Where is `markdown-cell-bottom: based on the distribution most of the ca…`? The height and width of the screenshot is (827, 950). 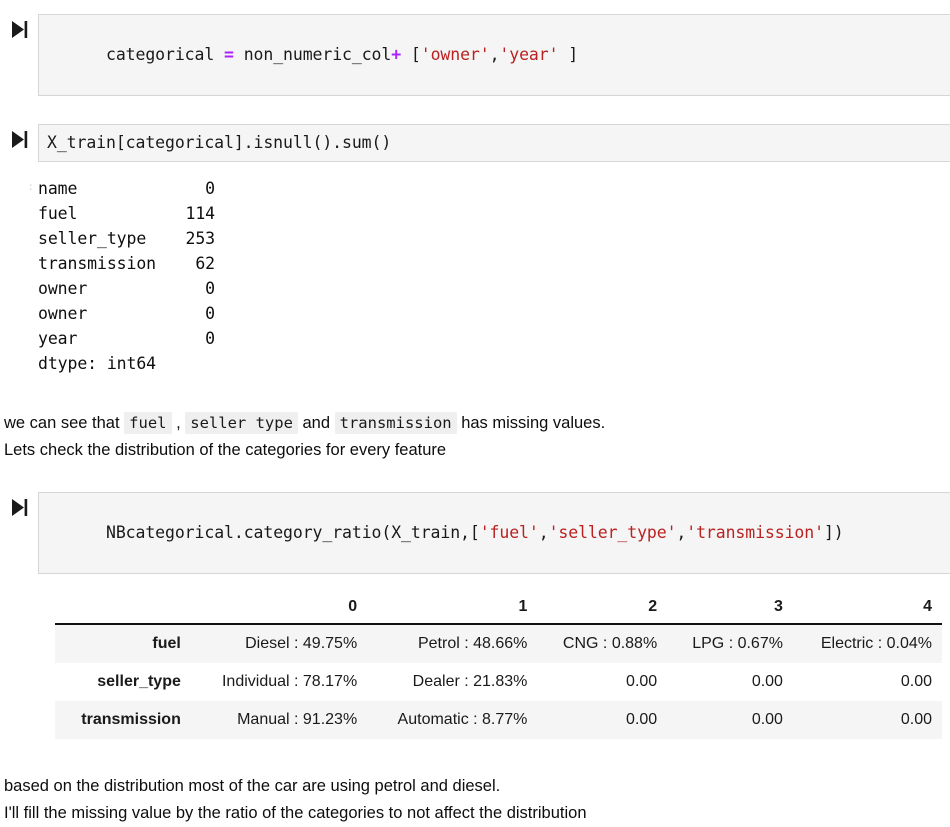
markdown-cell-bottom: based on the distribution most of the ca… is located at coordinates (475, 800).